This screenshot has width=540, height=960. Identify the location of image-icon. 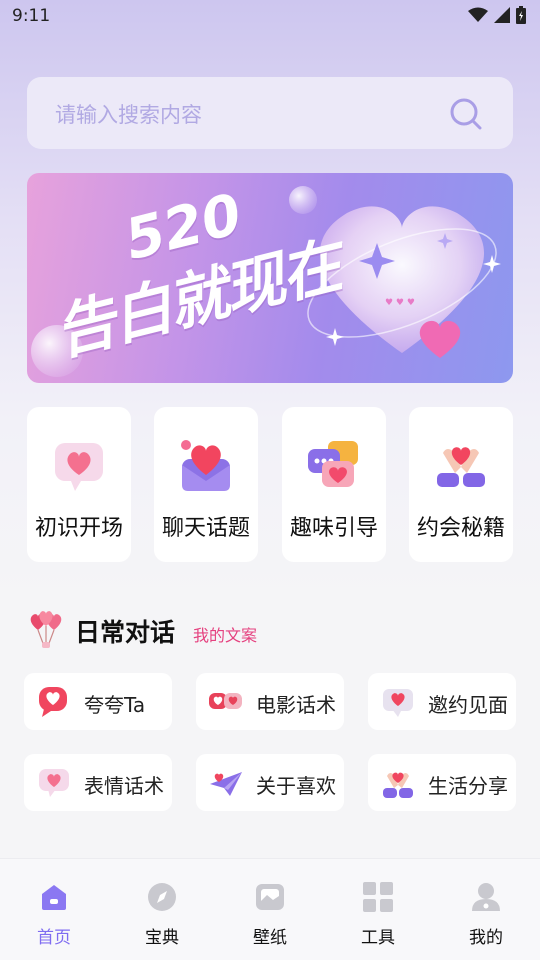
(270, 897).